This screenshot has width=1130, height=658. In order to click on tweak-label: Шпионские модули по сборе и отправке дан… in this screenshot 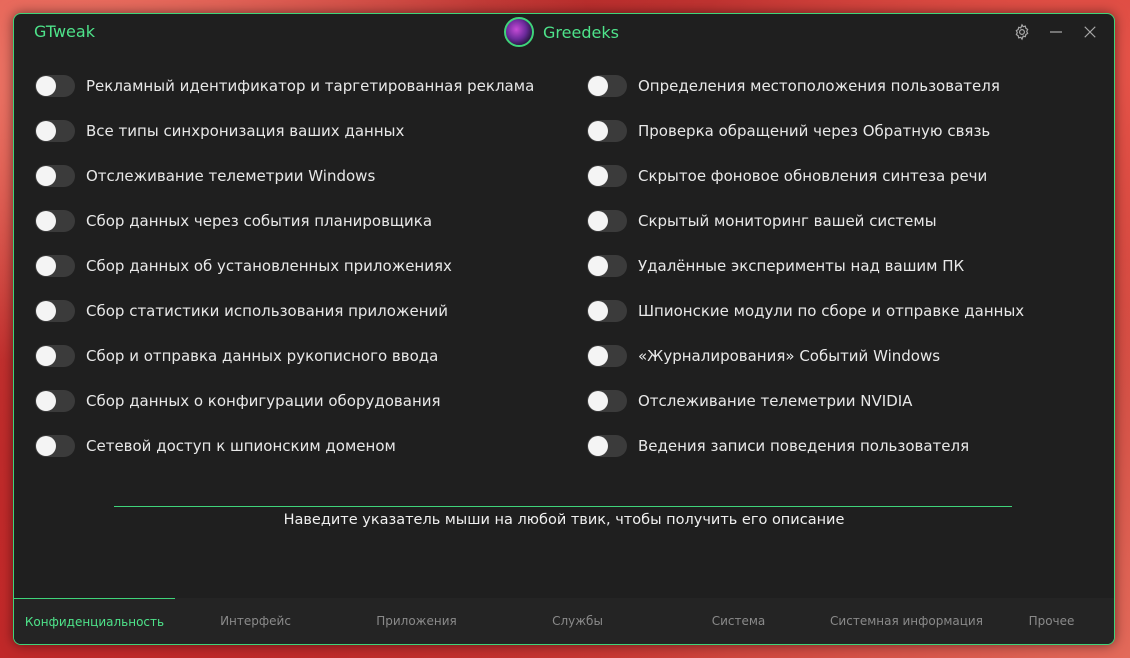, I will do `click(831, 311)`.